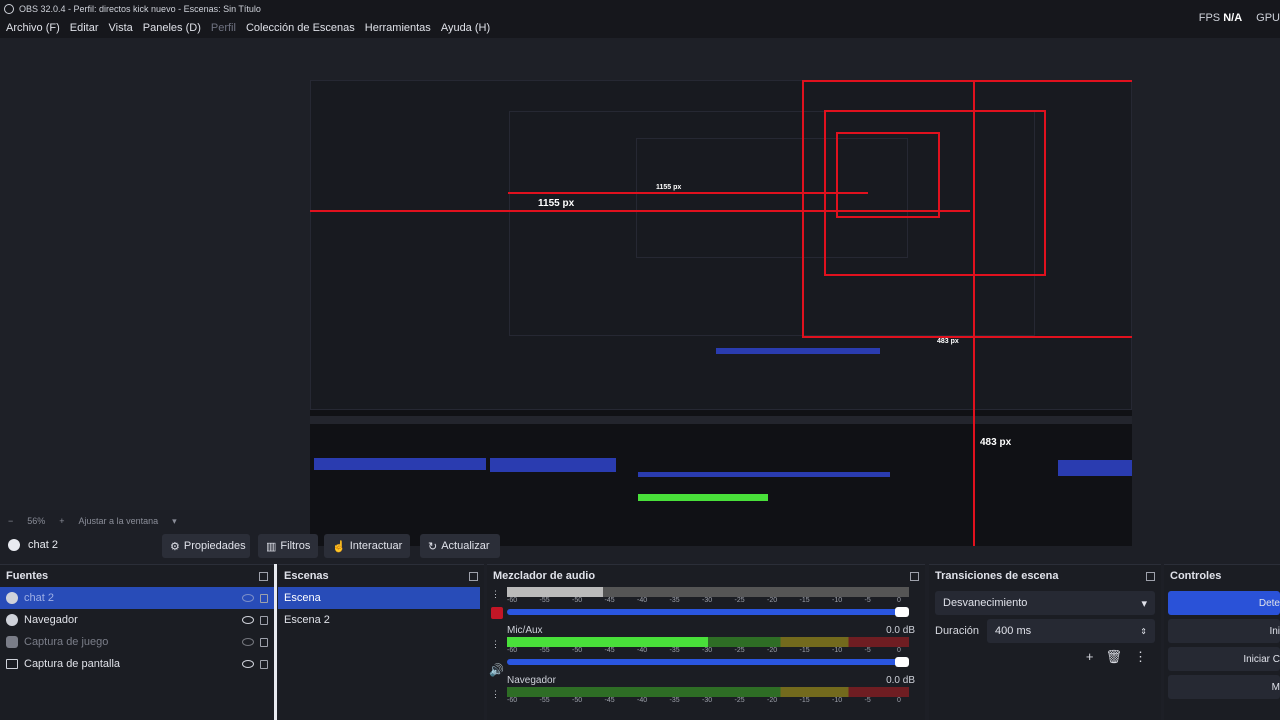  What do you see at coordinates (300, 28) in the screenshot?
I see `menu-coleccion: Colección de Escenas` at bounding box center [300, 28].